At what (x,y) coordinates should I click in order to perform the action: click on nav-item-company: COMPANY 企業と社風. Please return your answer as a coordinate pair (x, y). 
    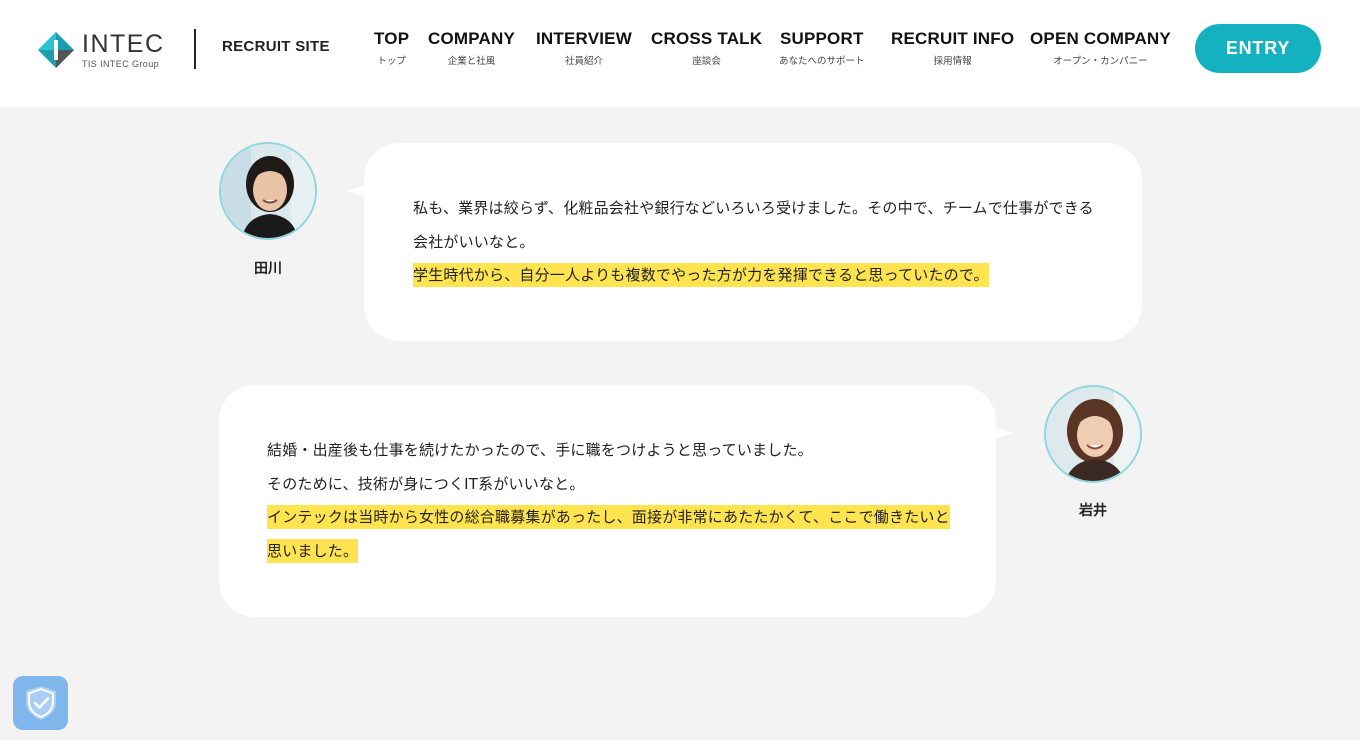
    Looking at the image, I should click on (471, 48).